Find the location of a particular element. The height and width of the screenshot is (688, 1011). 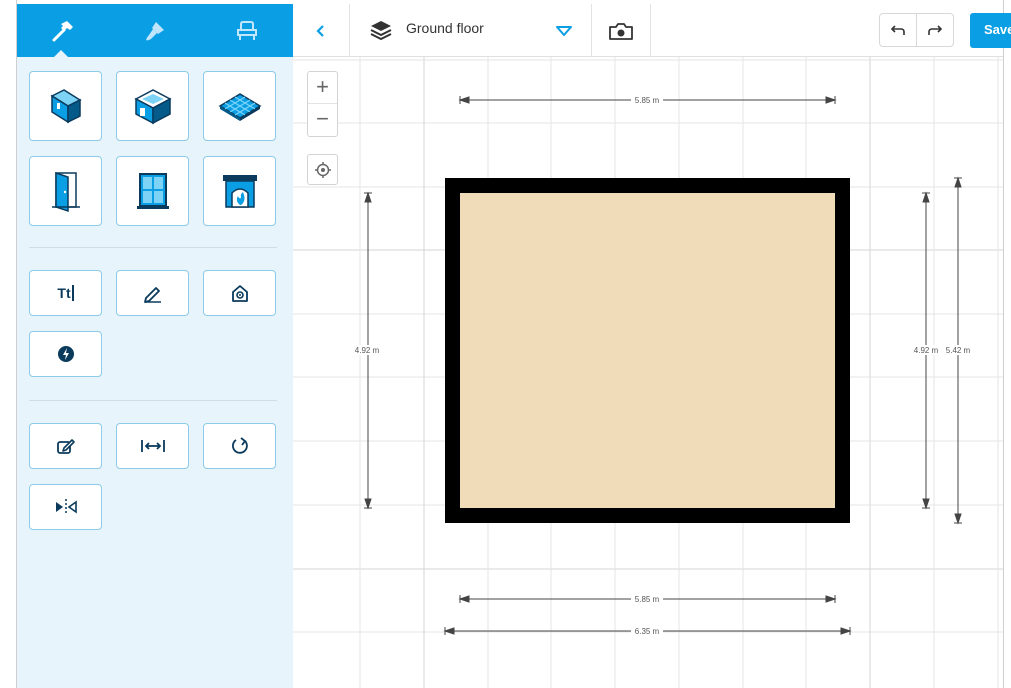

camera-icon is located at coordinates (621, 31).